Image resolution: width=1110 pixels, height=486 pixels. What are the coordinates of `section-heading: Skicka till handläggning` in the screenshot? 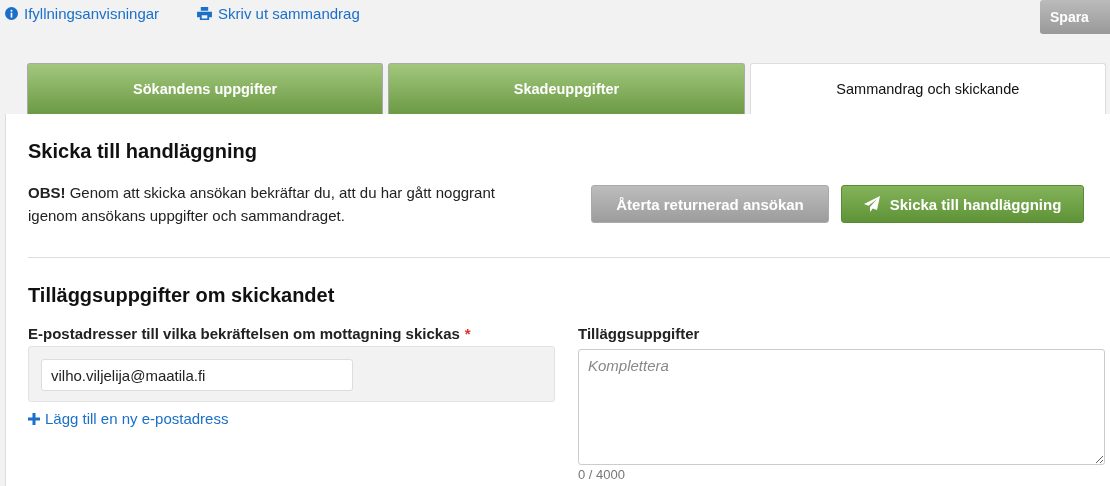 It's located at (143, 151).